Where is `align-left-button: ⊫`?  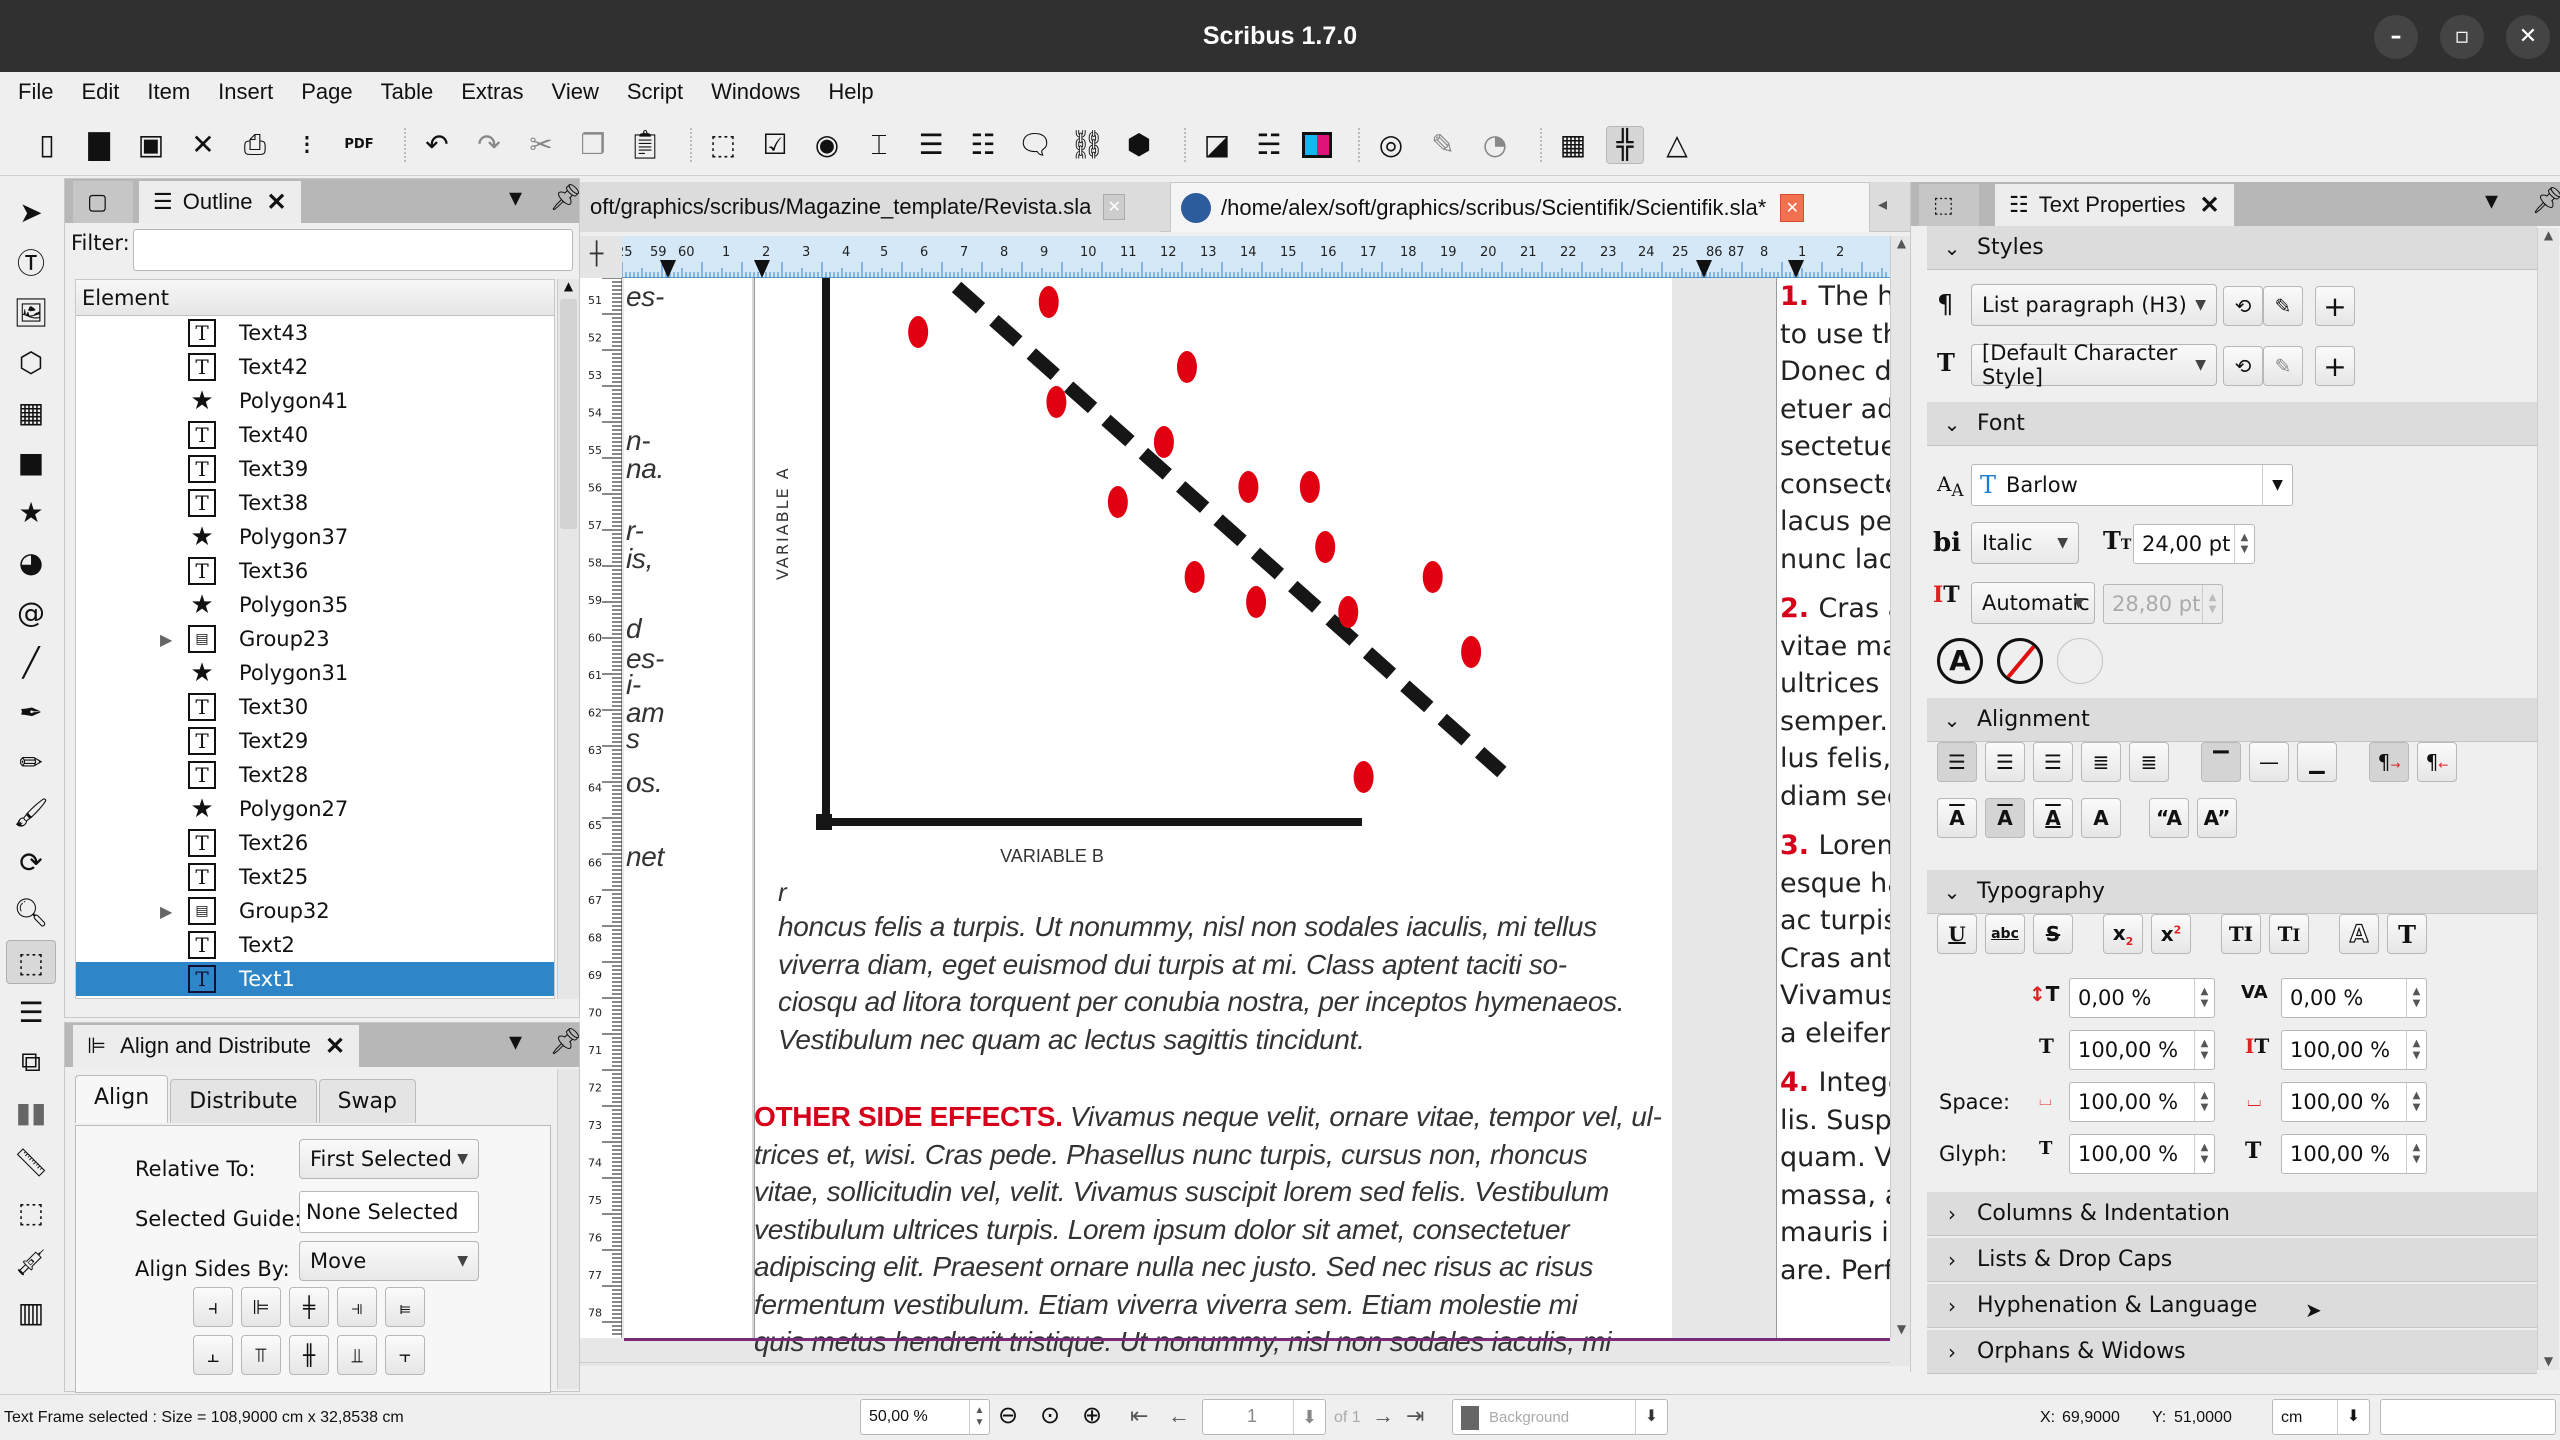 align-left-button: ⊫ is located at coordinates (261, 1307).